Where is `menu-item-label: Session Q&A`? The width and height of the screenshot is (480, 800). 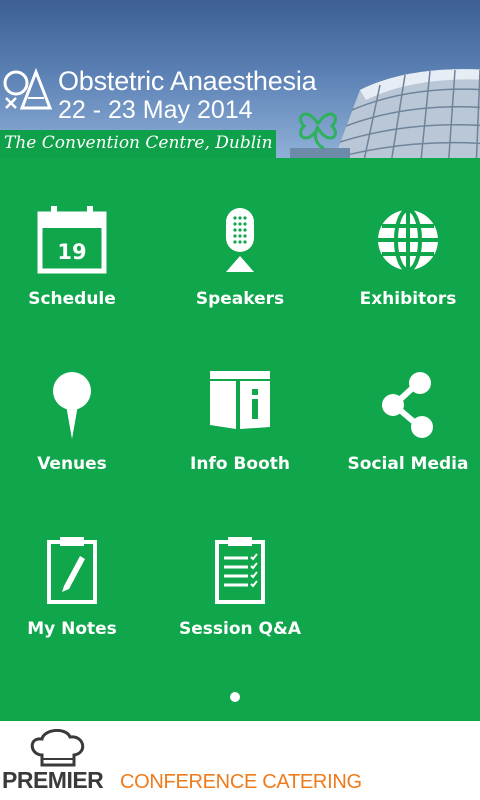 menu-item-label: Session Q&A is located at coordinates (240, 629).